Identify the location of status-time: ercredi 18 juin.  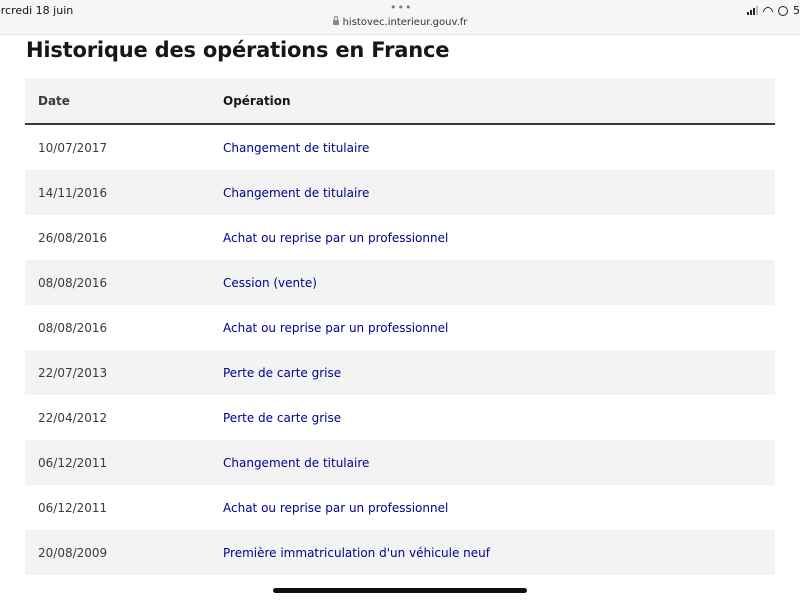
(37, 10).